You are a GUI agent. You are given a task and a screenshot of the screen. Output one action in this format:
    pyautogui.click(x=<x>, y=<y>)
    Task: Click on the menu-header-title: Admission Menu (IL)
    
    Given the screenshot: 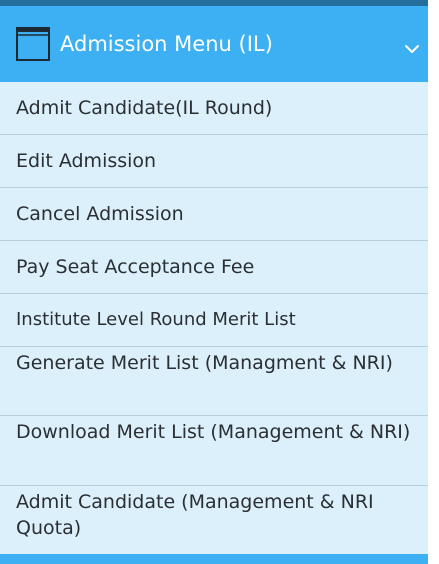 What is the action you would take?
    pyautogui.click(x=166, y=44)
    